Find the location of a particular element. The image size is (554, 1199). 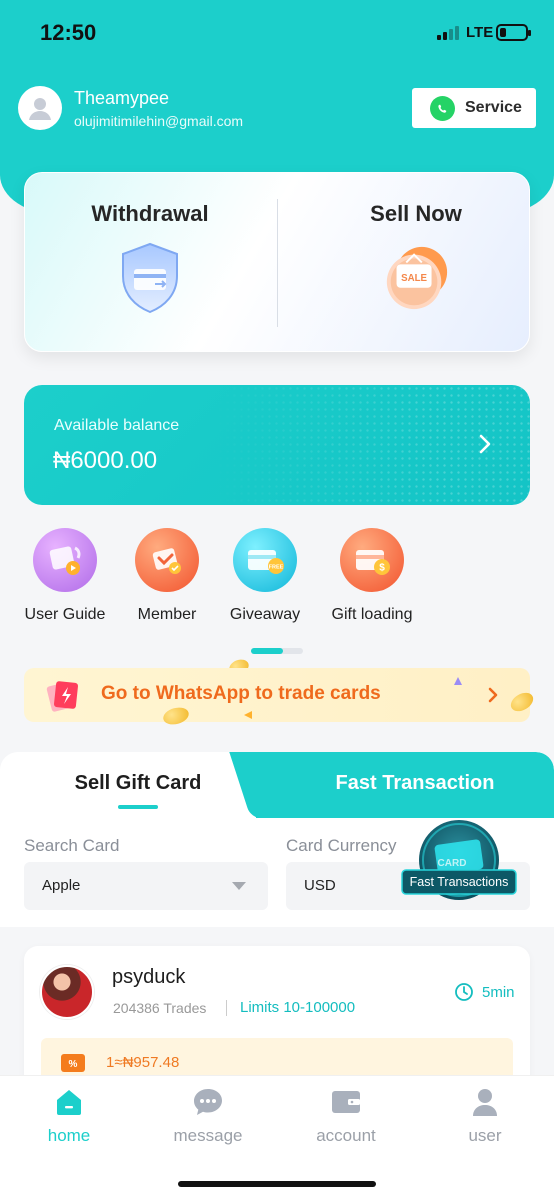

service-button: Service is located at coordinates (474, 108).